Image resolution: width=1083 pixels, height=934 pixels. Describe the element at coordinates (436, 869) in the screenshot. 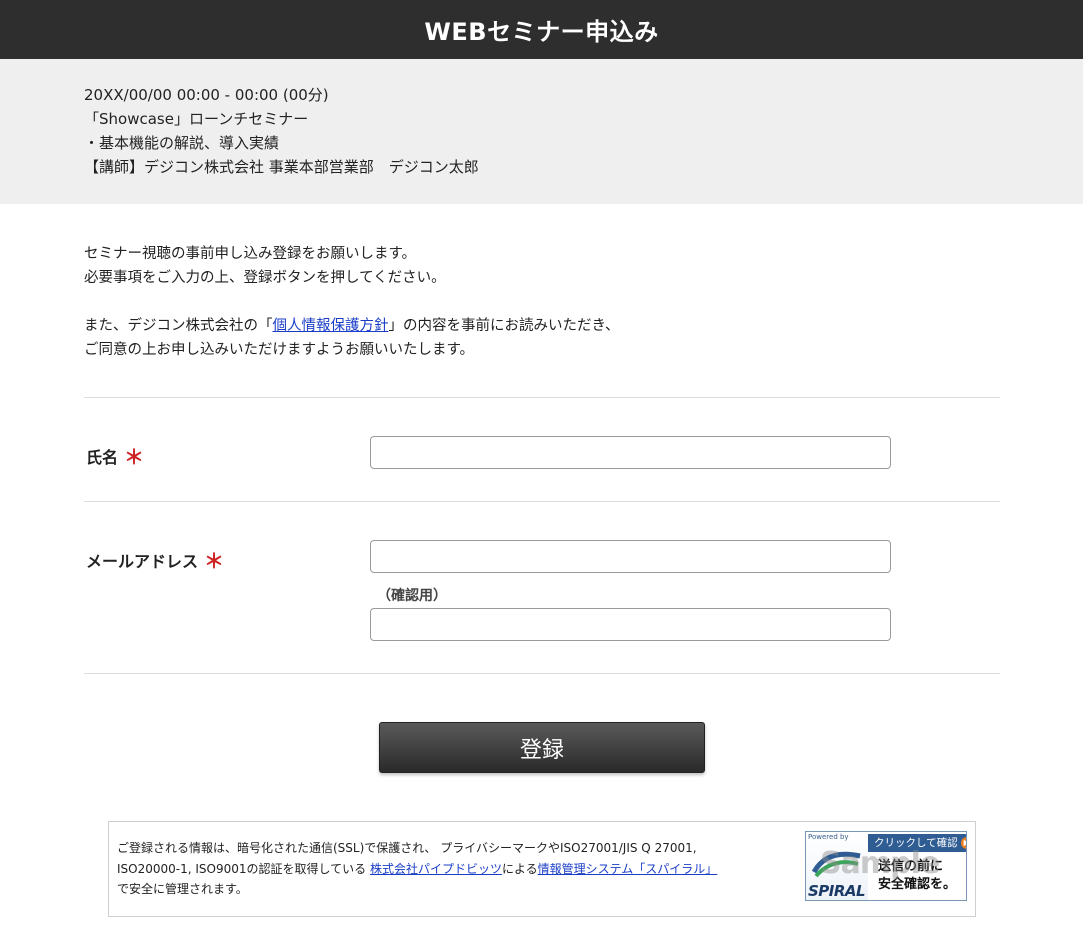

I see `pipedbits-link: 株式会社パイプドビッツ` at that location.